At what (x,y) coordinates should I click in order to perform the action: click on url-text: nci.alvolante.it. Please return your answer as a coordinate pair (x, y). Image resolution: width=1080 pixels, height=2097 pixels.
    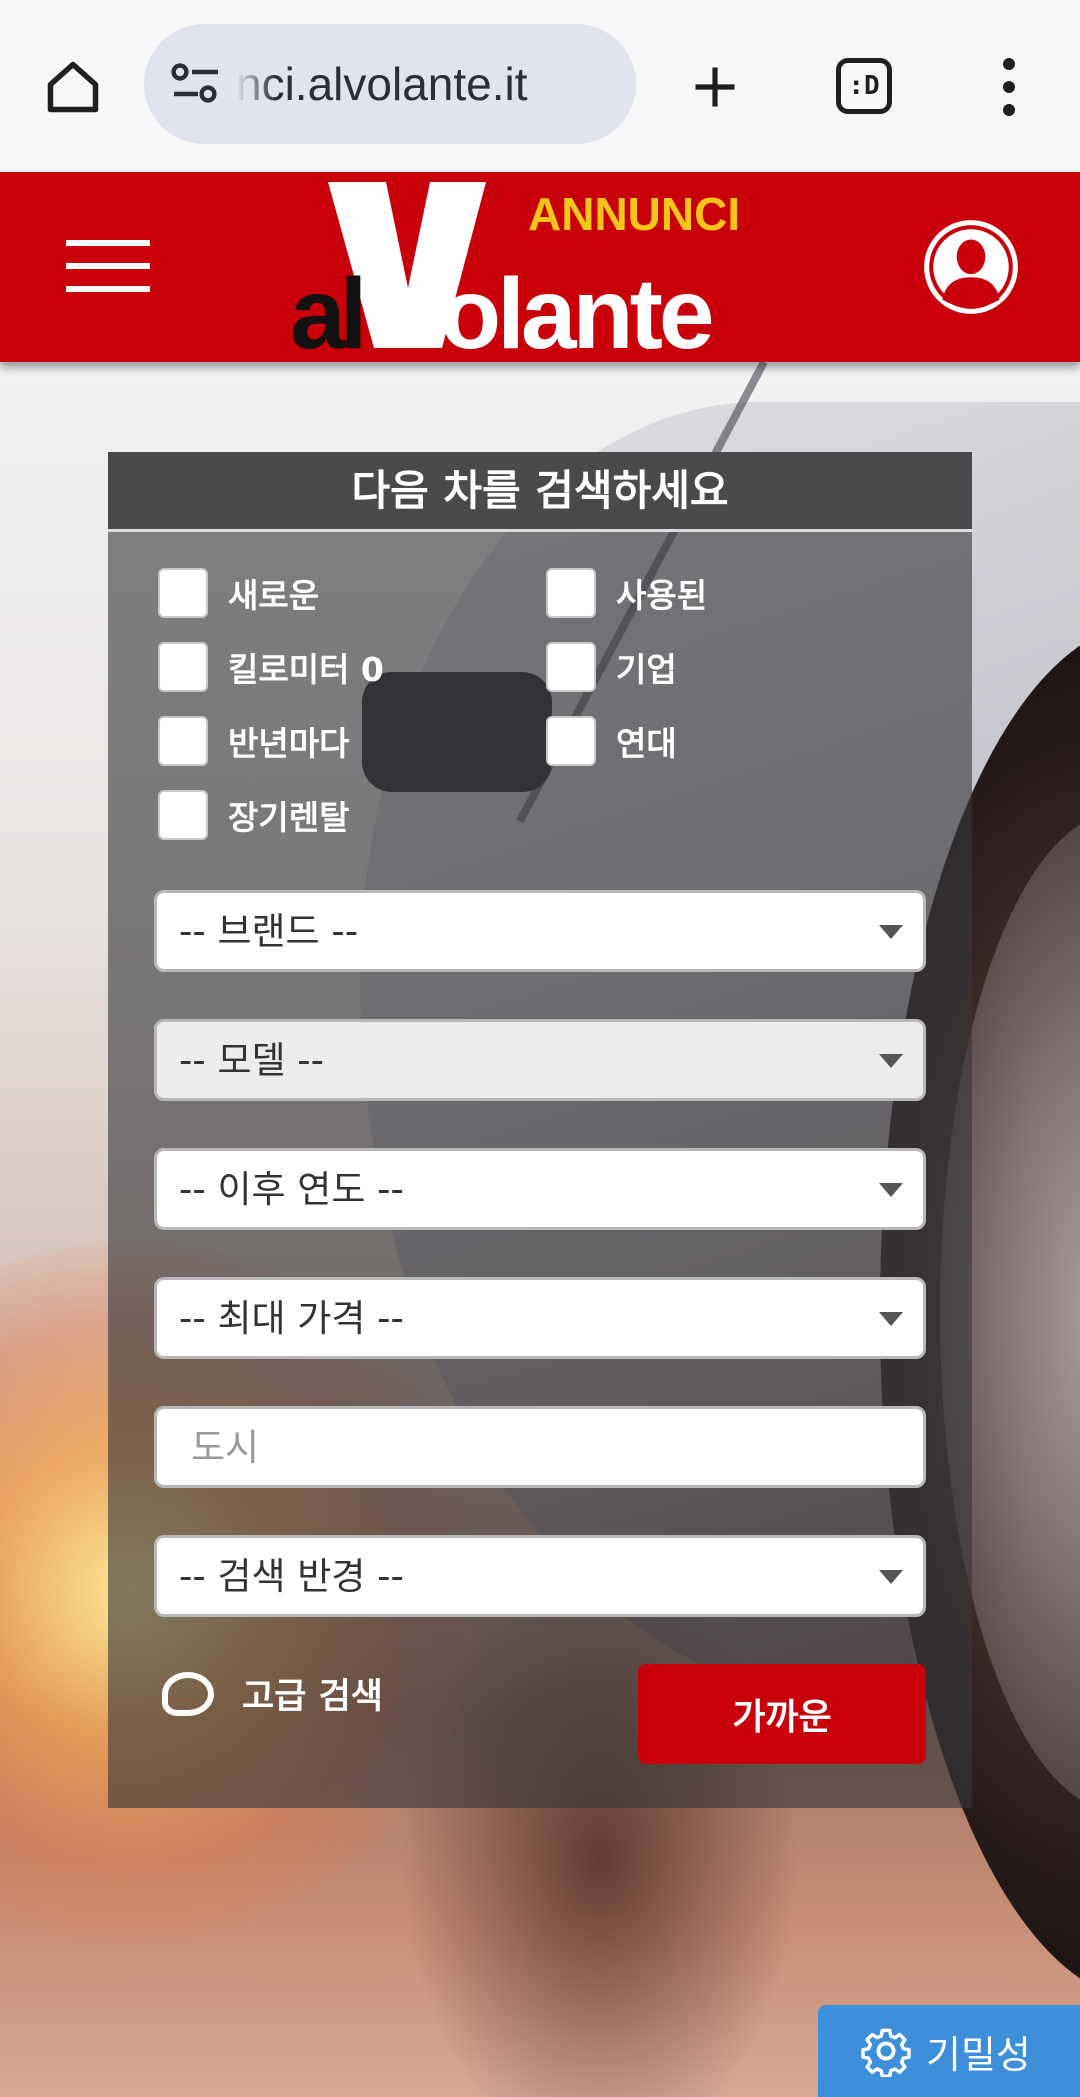
    Looking at the image, I should click on (426, 84).